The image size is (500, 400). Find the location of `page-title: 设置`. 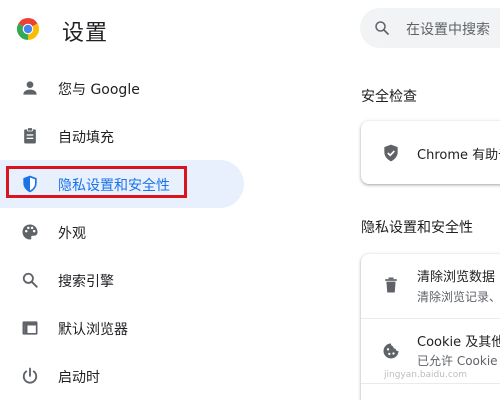

page-title: 设置 is located at coordinates (85, 33).